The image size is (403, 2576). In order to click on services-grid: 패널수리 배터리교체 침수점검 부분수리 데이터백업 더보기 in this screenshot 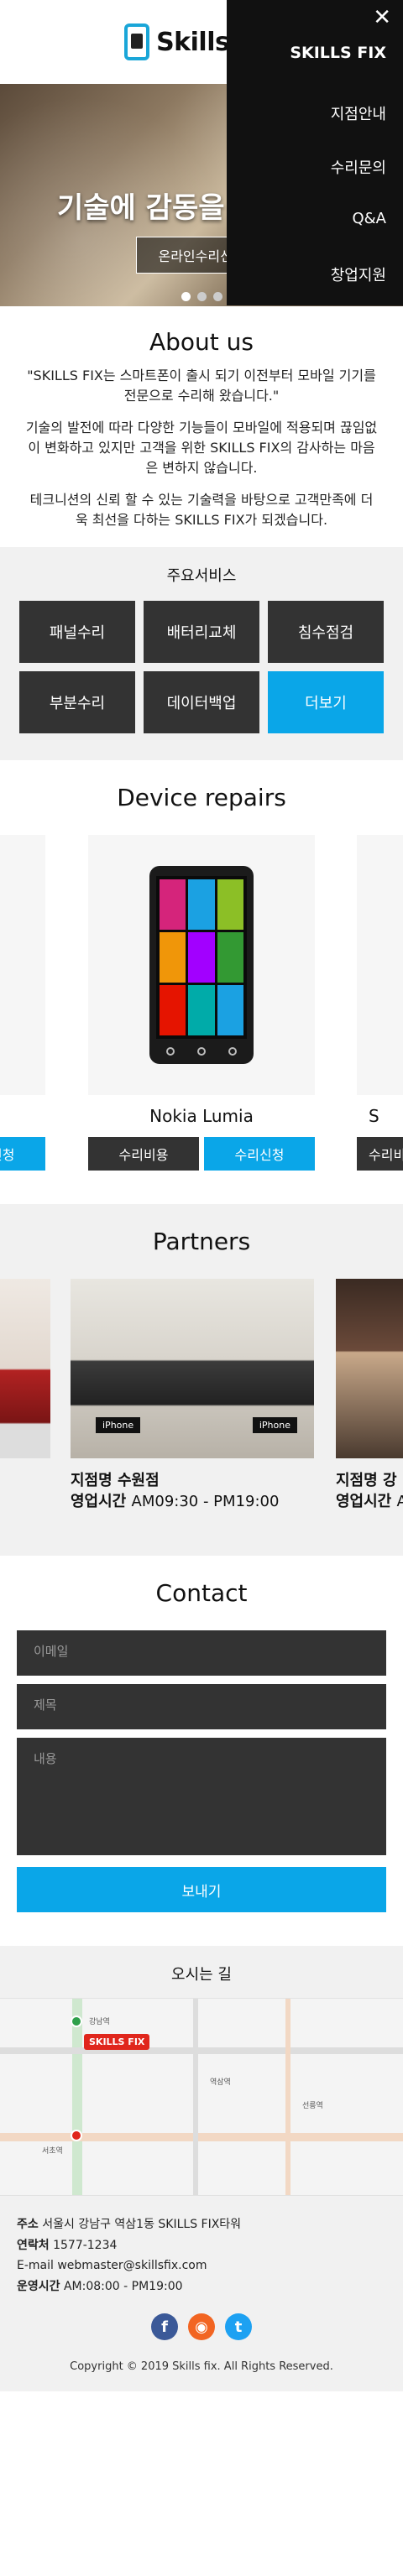, I will do `click(201, 667)`.